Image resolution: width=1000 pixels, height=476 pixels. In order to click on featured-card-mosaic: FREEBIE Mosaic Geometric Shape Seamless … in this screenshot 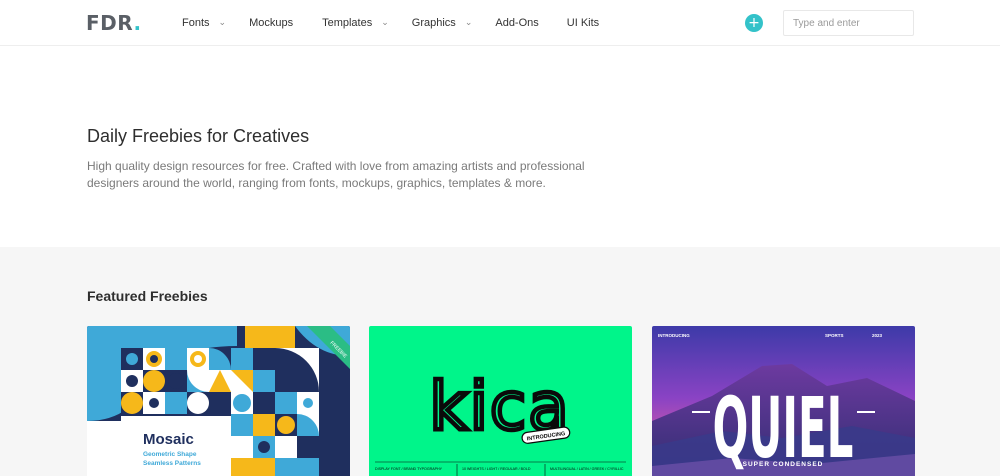, I will do `click(218, 401)`.